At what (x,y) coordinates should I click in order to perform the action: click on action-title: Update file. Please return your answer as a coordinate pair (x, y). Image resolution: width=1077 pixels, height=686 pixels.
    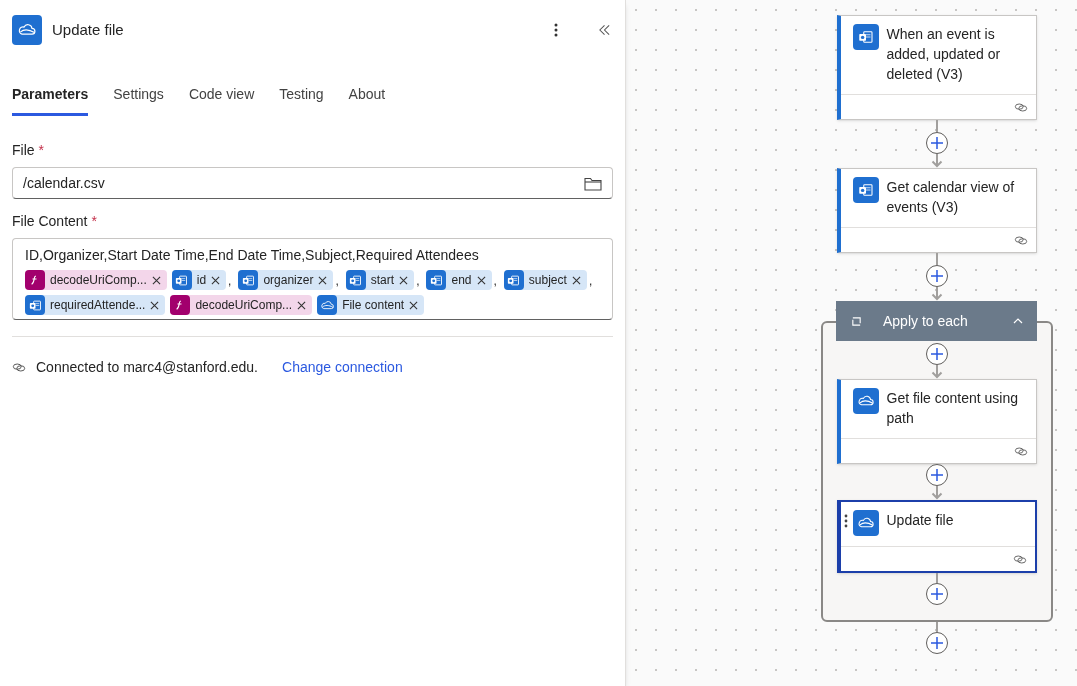
    Looking at the image, I should click on (920, 520).